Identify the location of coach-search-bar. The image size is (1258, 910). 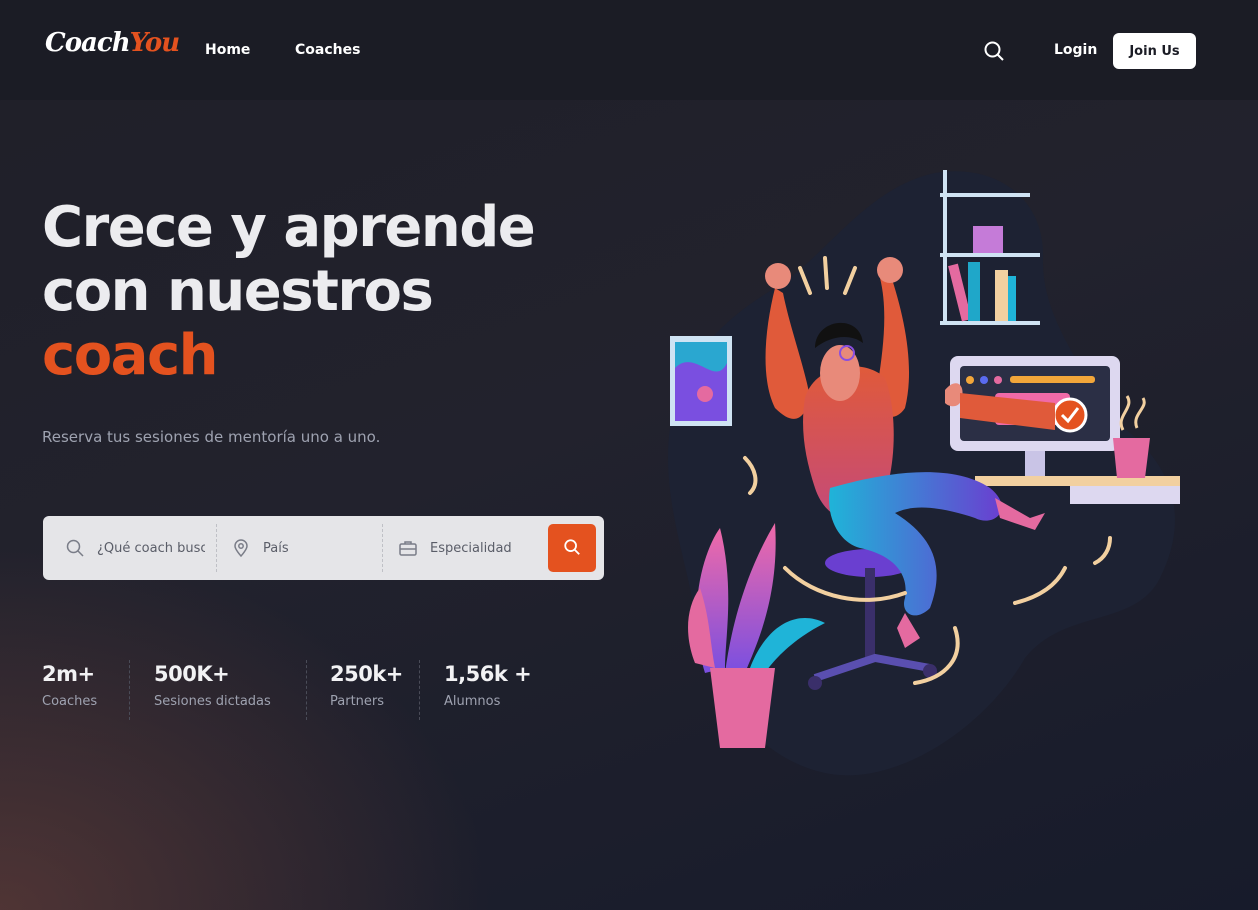
(323, 548).